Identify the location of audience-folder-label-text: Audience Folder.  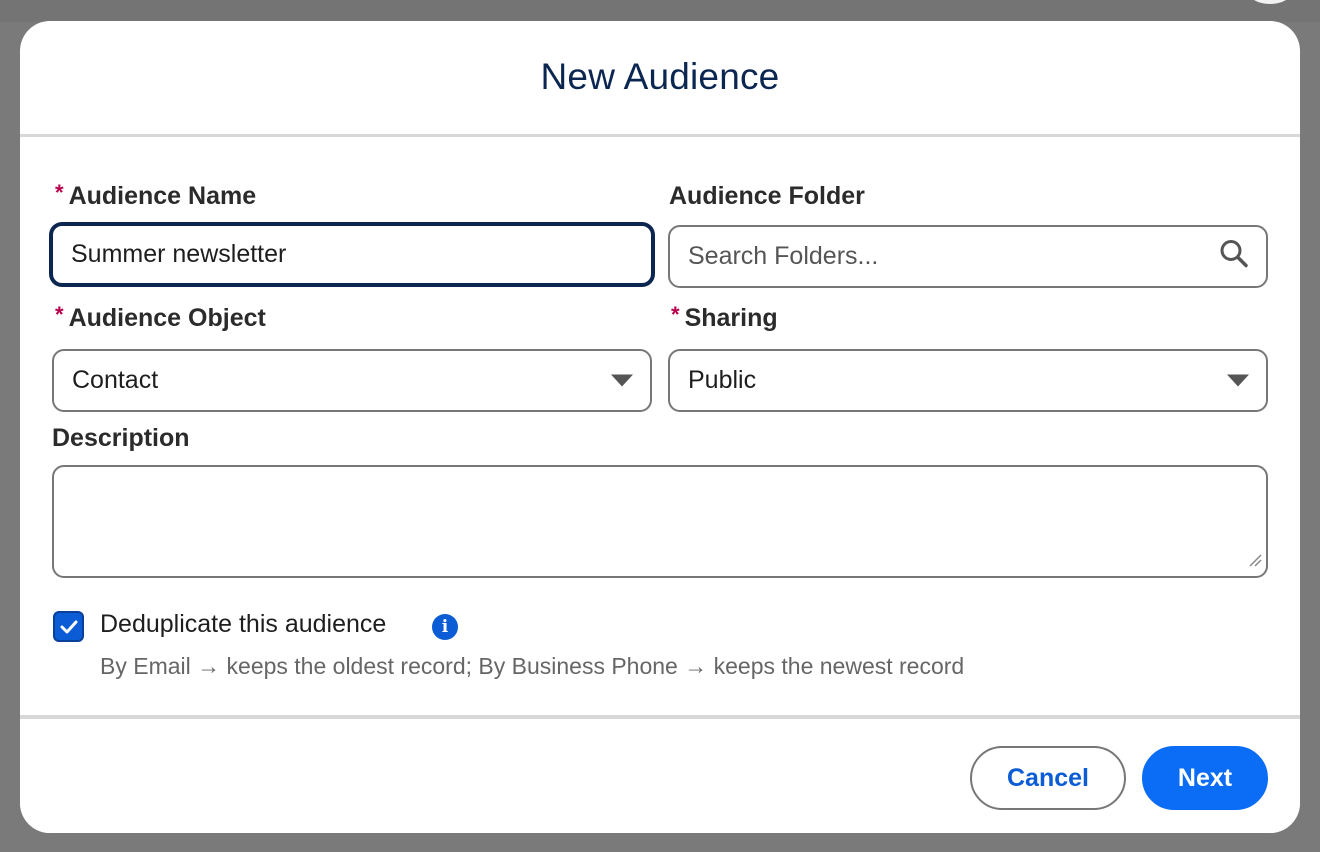
(767, 196).